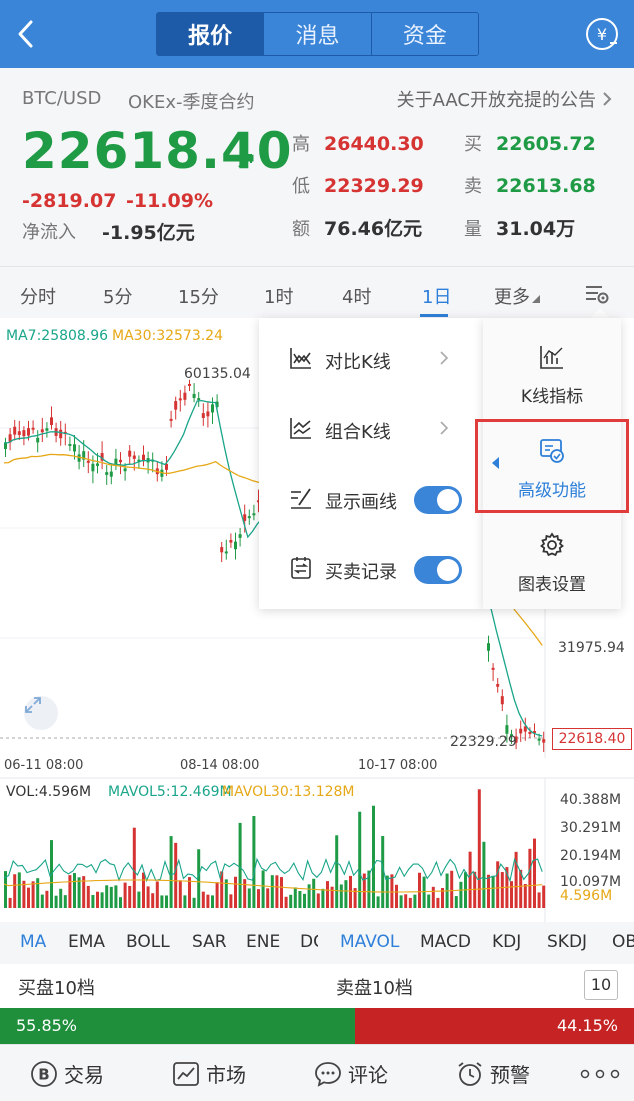 The height and width of the screenshot is (1101, 634). What do you see at coordinates (438, 570) in the screenshot?
I see `trade-records-toggle` at bounding box center [438, 570].